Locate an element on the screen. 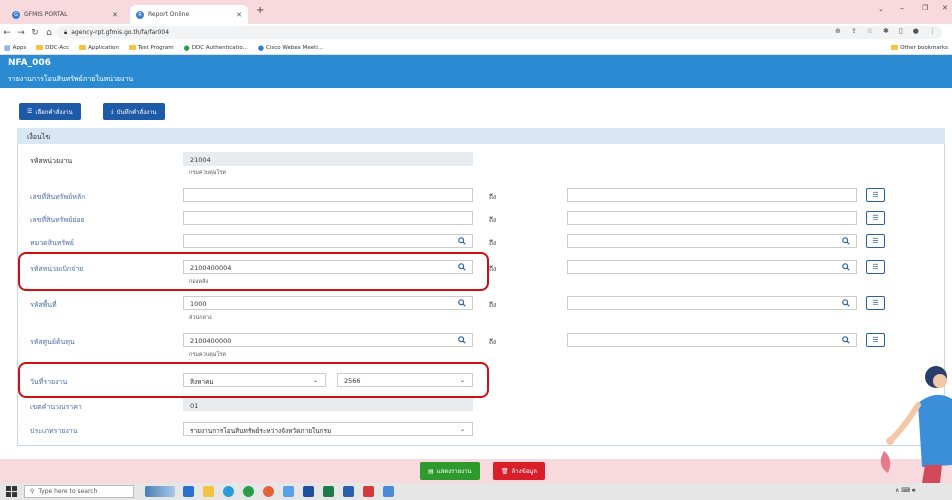 The width and height of the screenshot is (952, 500). windows-start-icon is located at coordinates (11, 491).